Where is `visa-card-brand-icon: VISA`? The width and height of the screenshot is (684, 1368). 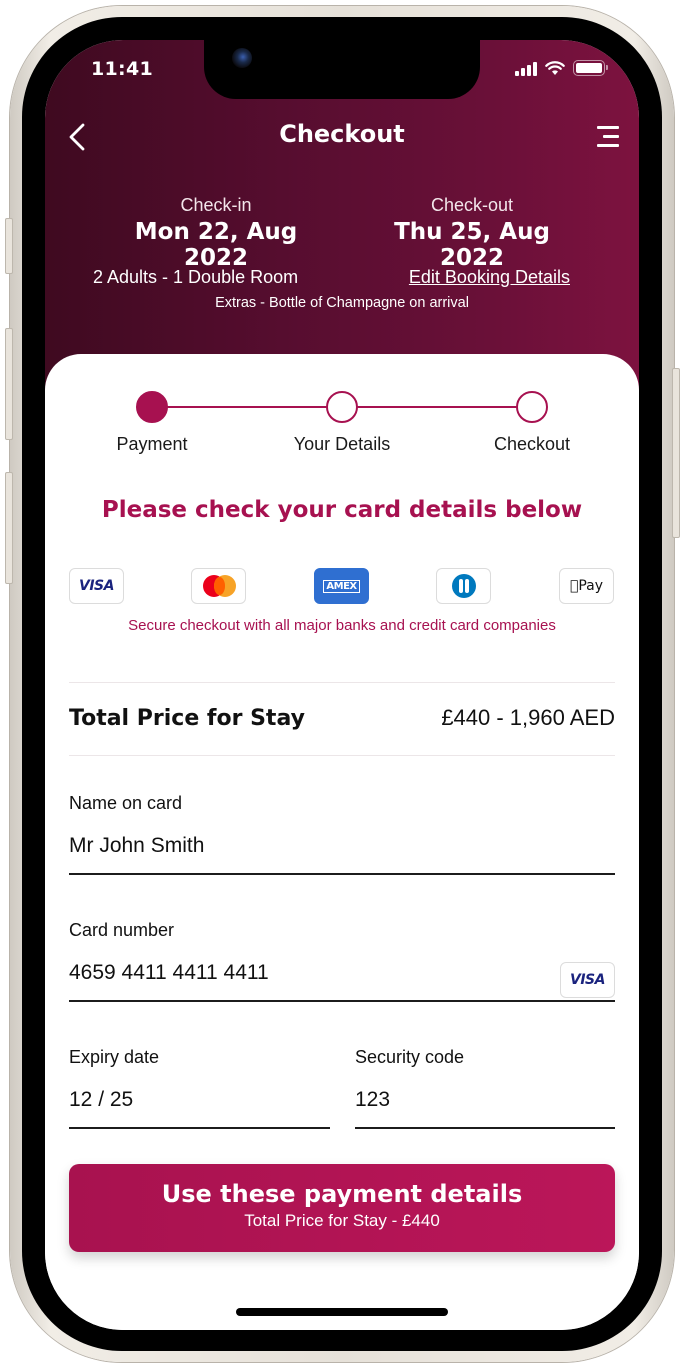
visa-card-brand-icon: VISA is located at coordinates (587, 980).